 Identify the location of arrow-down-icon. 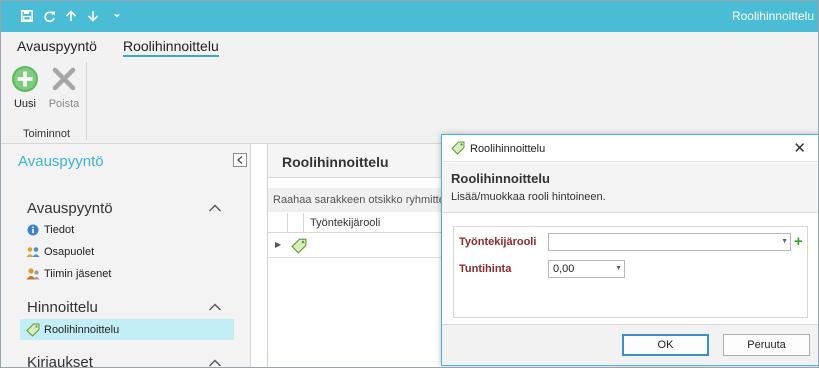
(93, 16).